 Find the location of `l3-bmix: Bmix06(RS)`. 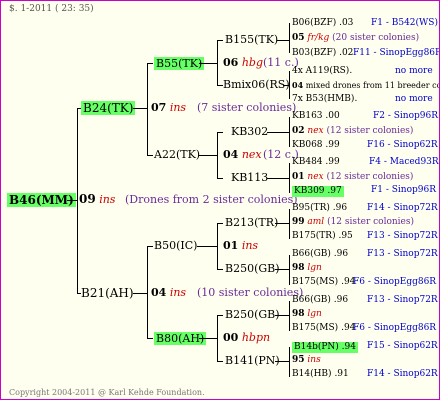

l3-bmix: Bmix06(RS) is located at coordinates (256, 84).